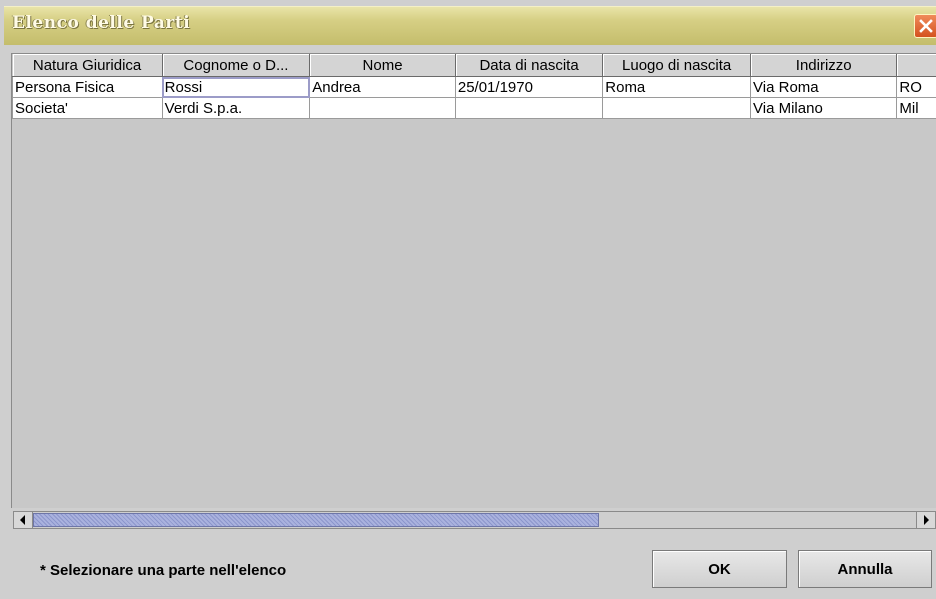 This screenshot has height=599, width=936. I want to click on table-cell: 25/01/1970, so click(529, 87).